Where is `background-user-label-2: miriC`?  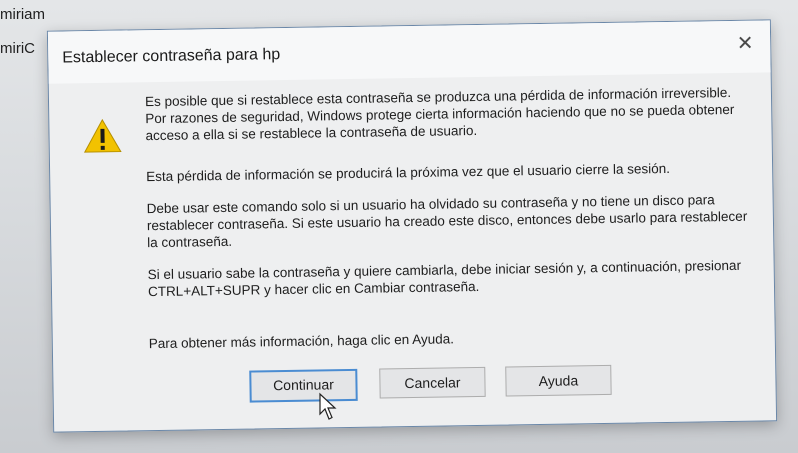
background-user-label-2: miriC is located at coordinates (17, 48).